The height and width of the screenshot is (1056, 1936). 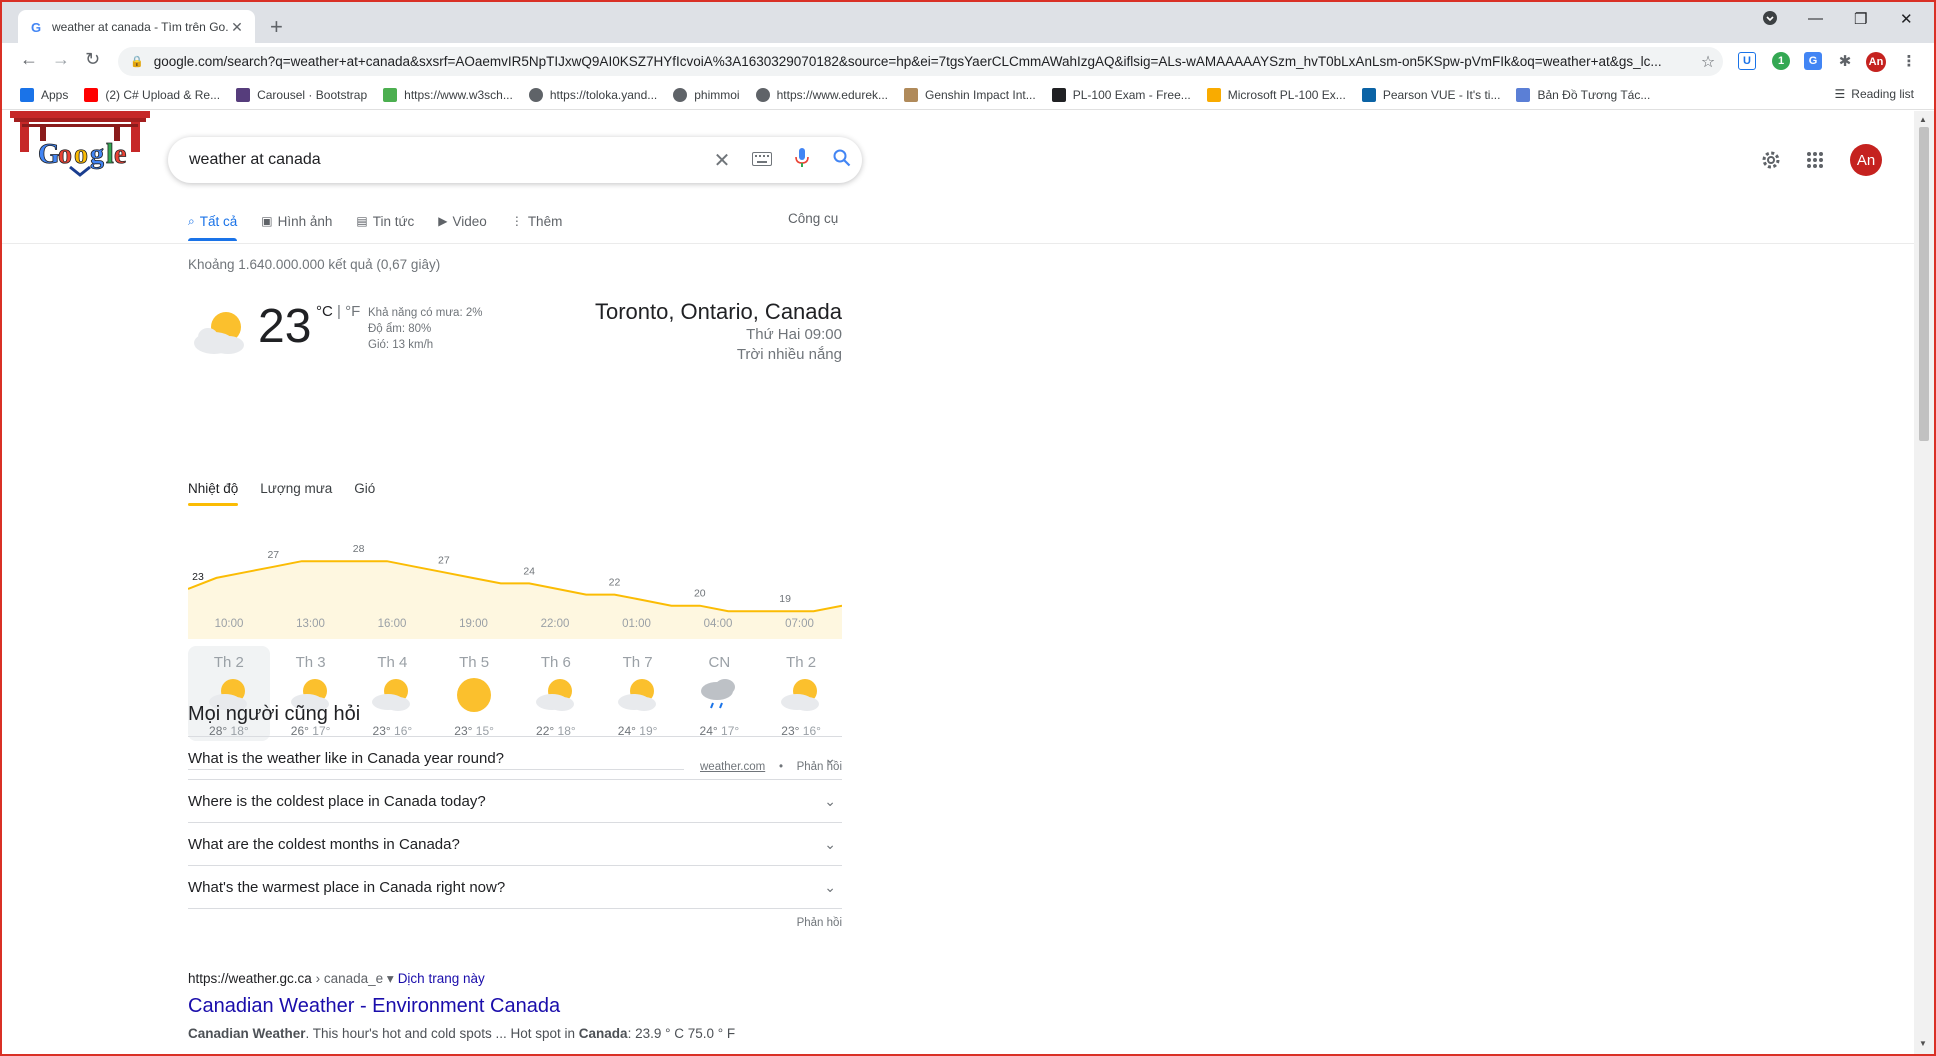 I want to click on reload-icon: ↻, so click(x=92, y=59).